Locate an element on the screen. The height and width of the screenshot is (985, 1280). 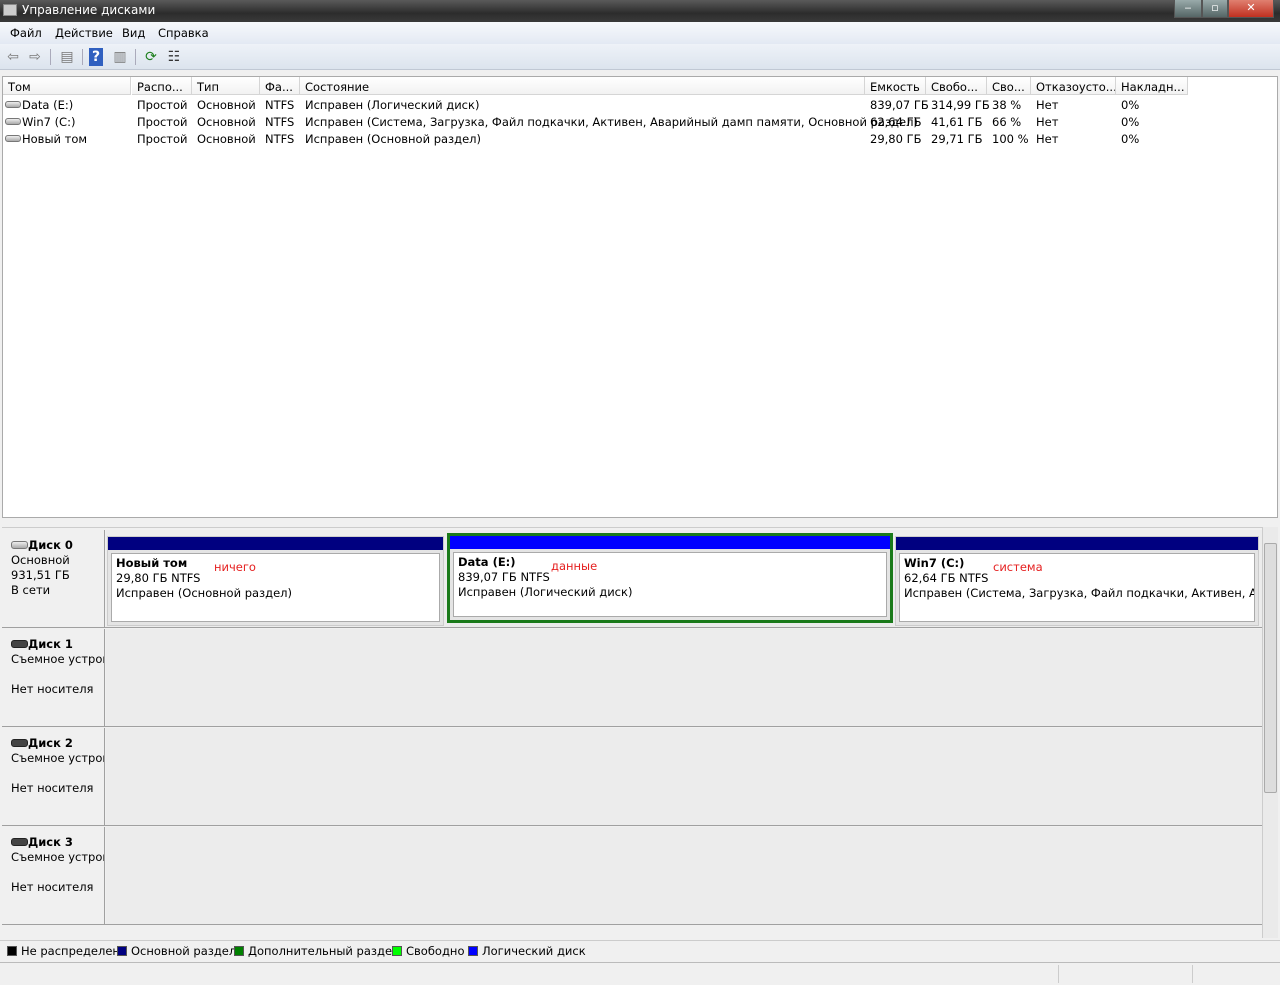
disk-label: Диск 1 Съемное устрой Нет носителя is located at coordinates (53, 677).